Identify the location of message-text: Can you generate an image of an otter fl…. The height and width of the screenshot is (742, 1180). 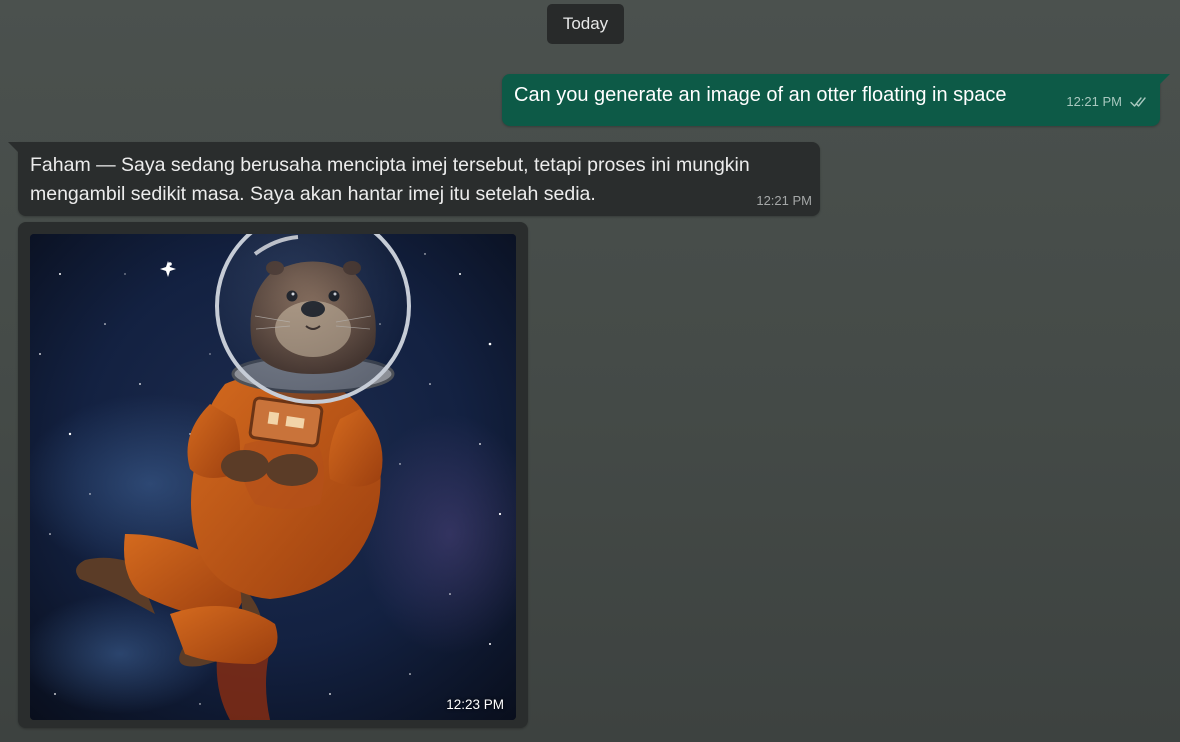
(760, 95).